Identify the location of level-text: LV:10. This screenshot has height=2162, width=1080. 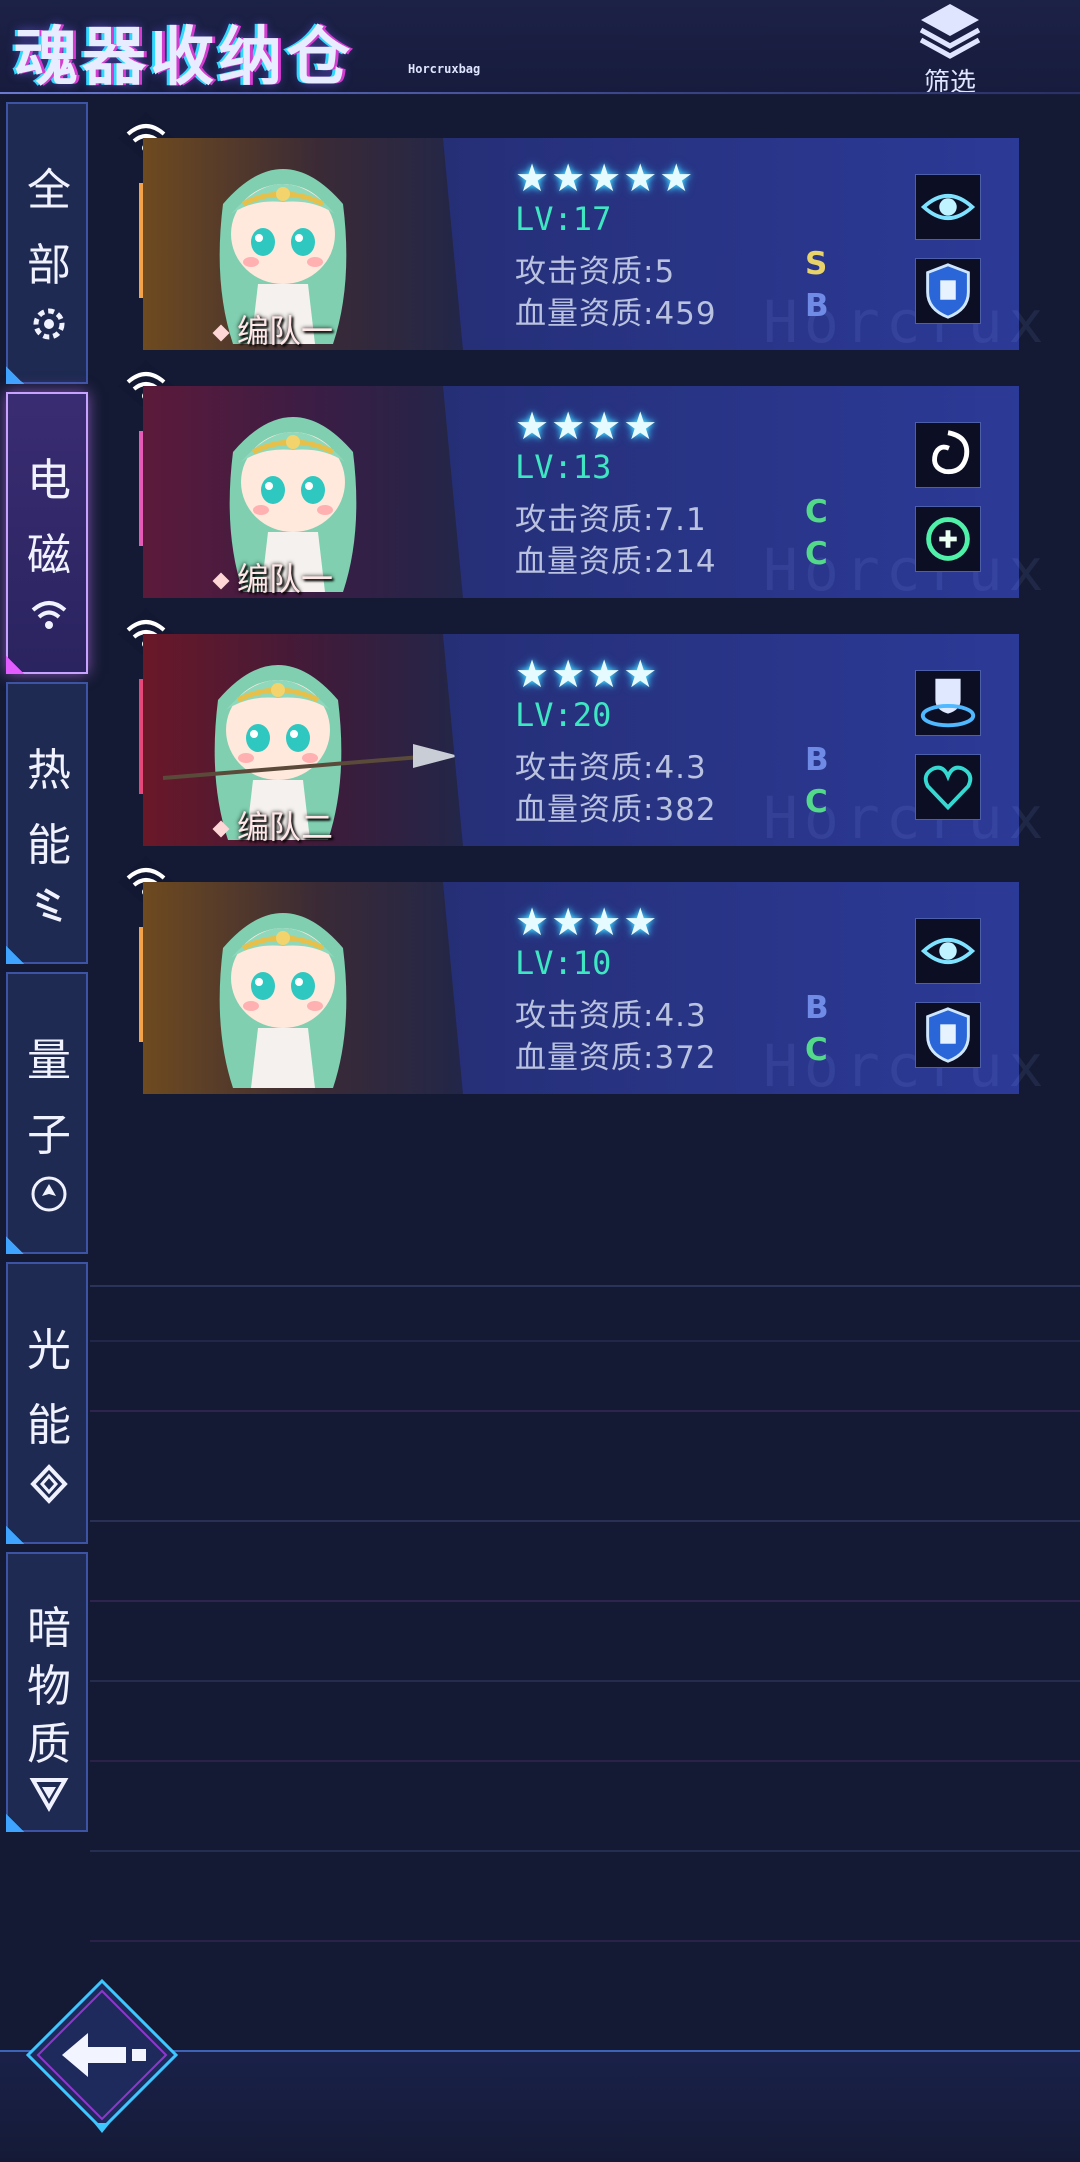
(563, 963).